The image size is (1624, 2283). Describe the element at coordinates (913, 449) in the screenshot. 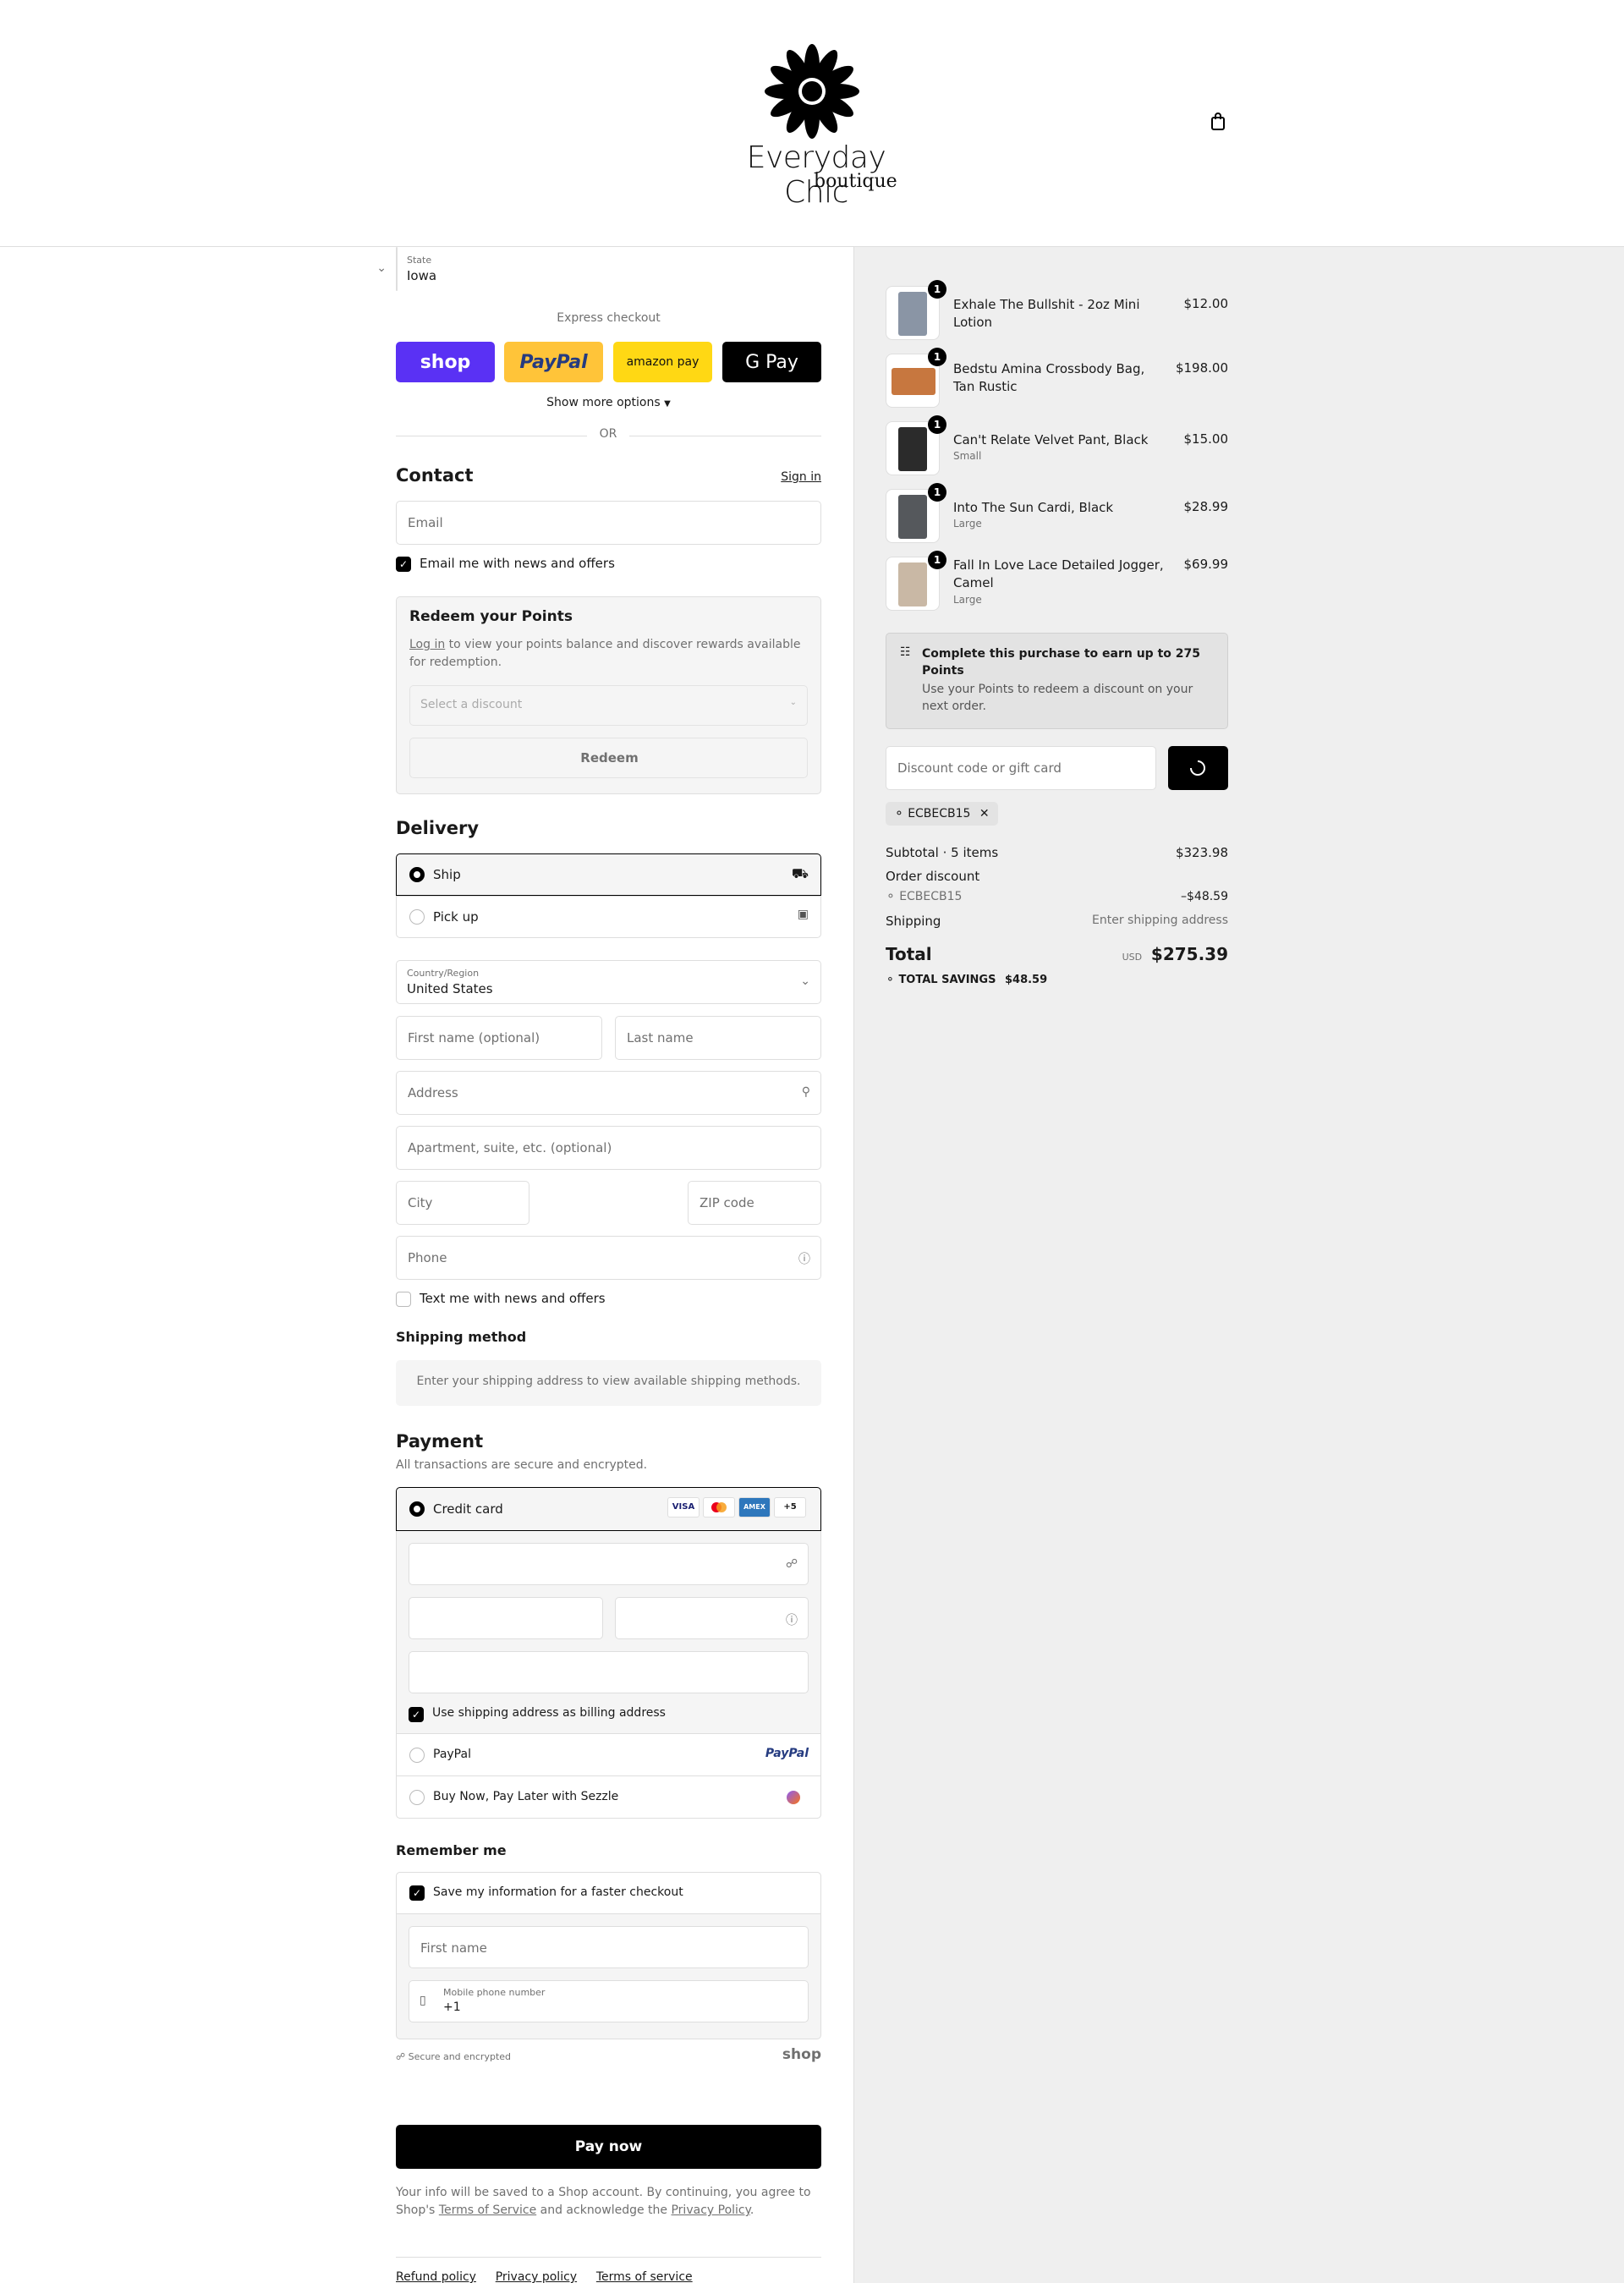

I see `product-photo` at that location.